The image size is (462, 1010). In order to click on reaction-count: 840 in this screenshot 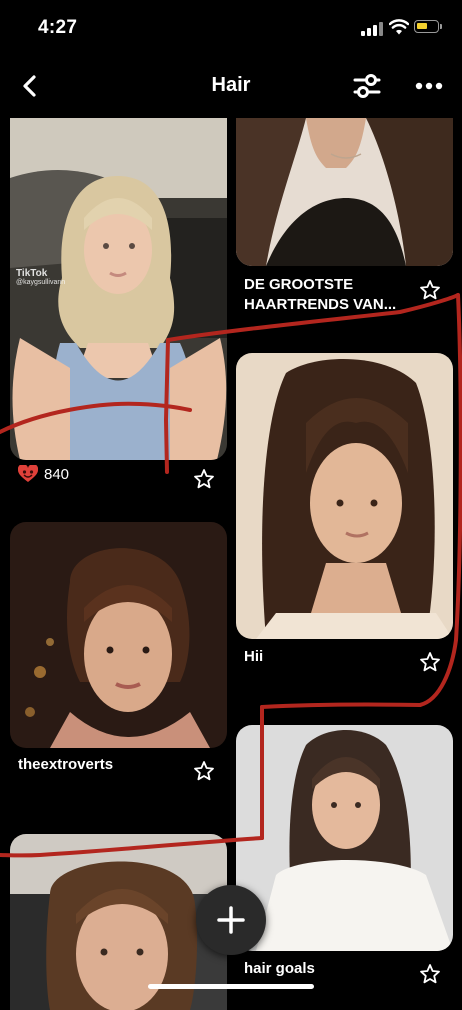, I will do `click(43, 474)`.